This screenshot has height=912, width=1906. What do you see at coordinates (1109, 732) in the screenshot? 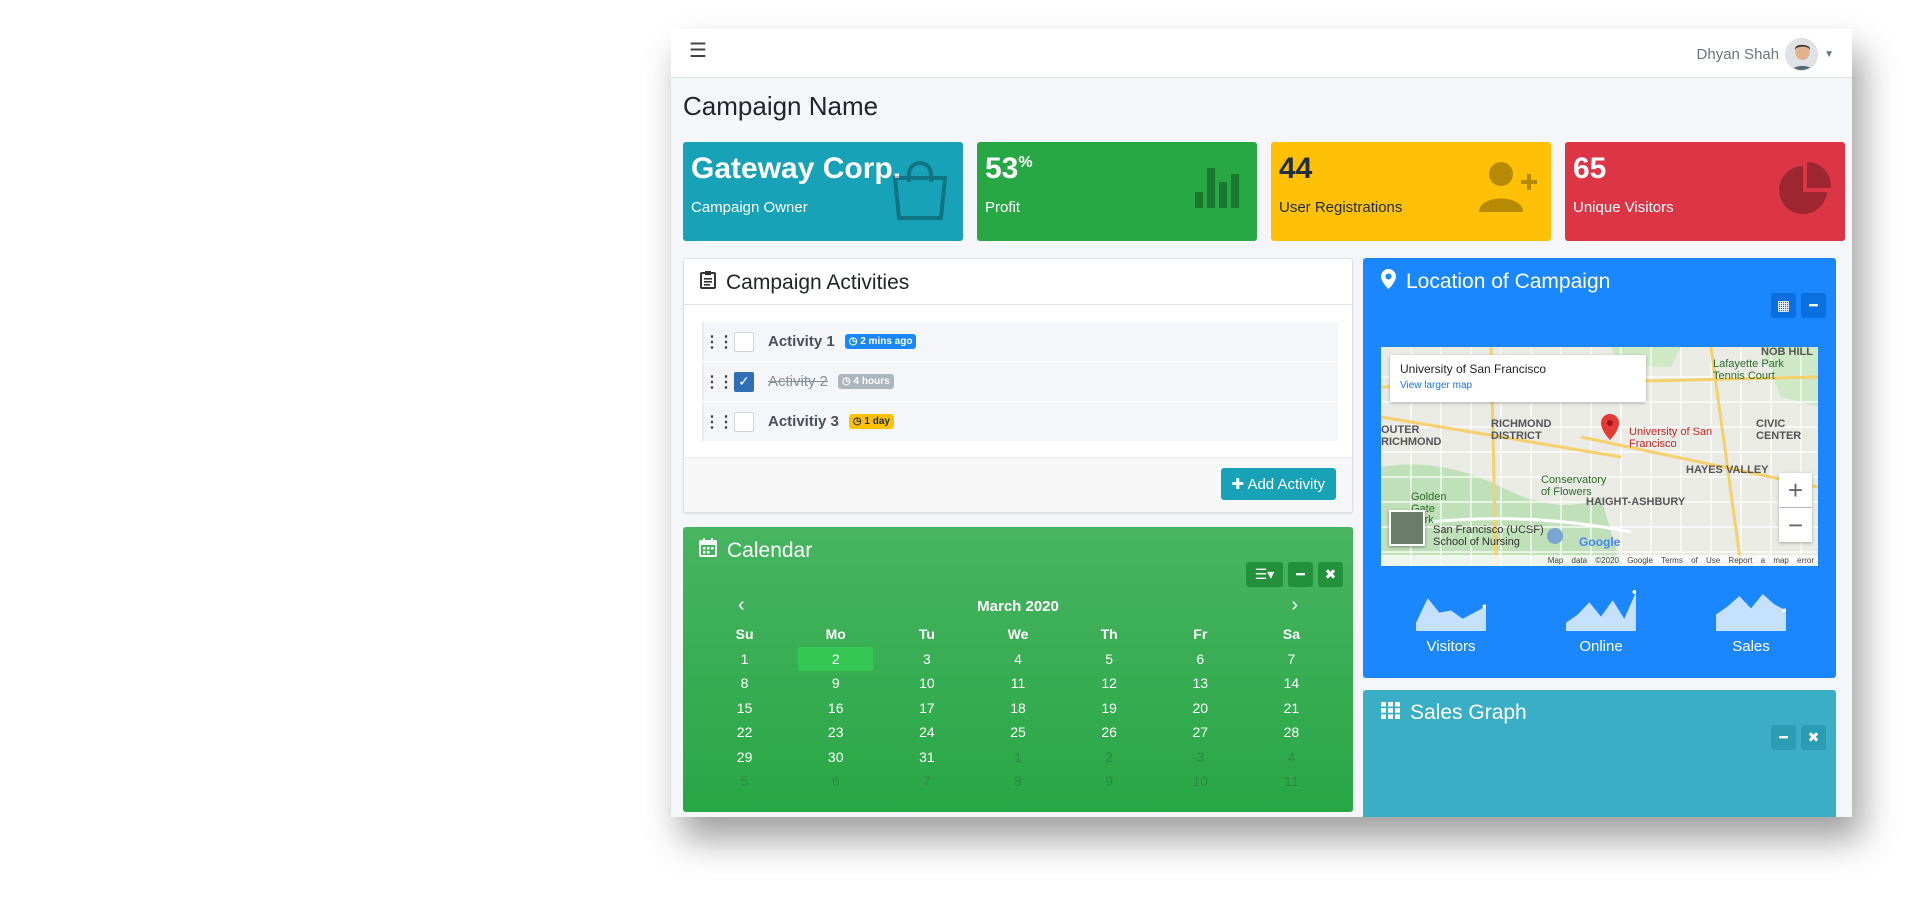
I see `calendar-day: 26` at bounding box center [1109, 732].